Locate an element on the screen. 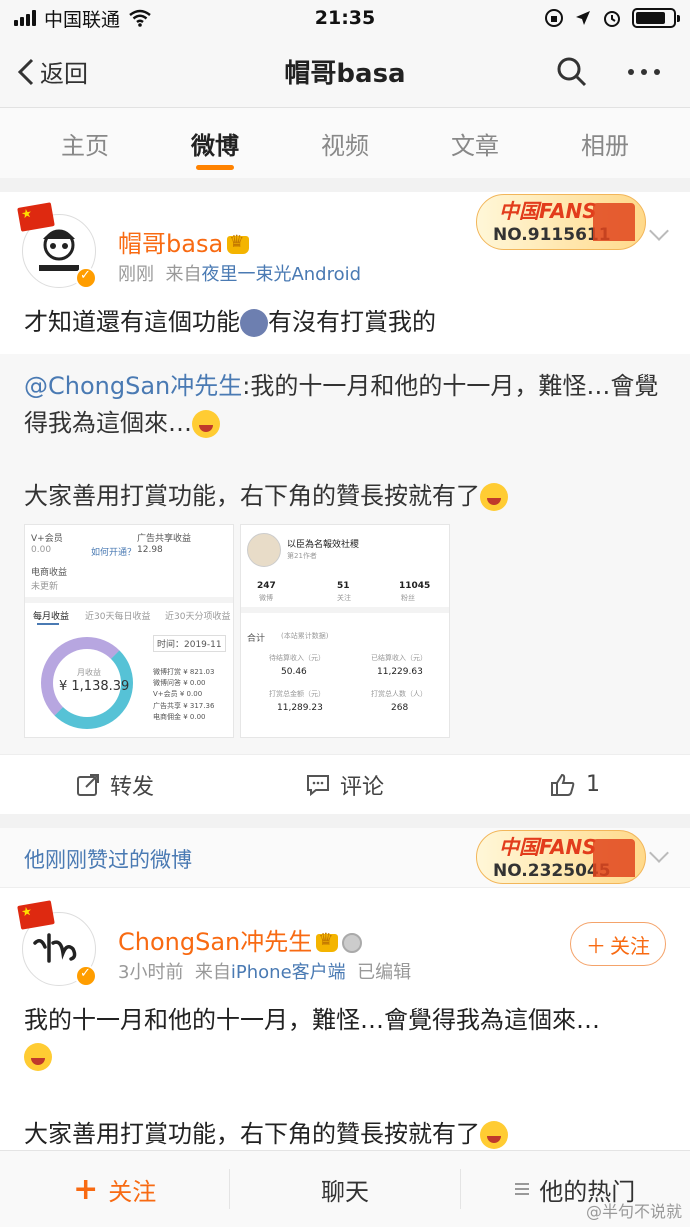  donut-amount: ¥ 1,138.39 is located at coordinates (94, 686).